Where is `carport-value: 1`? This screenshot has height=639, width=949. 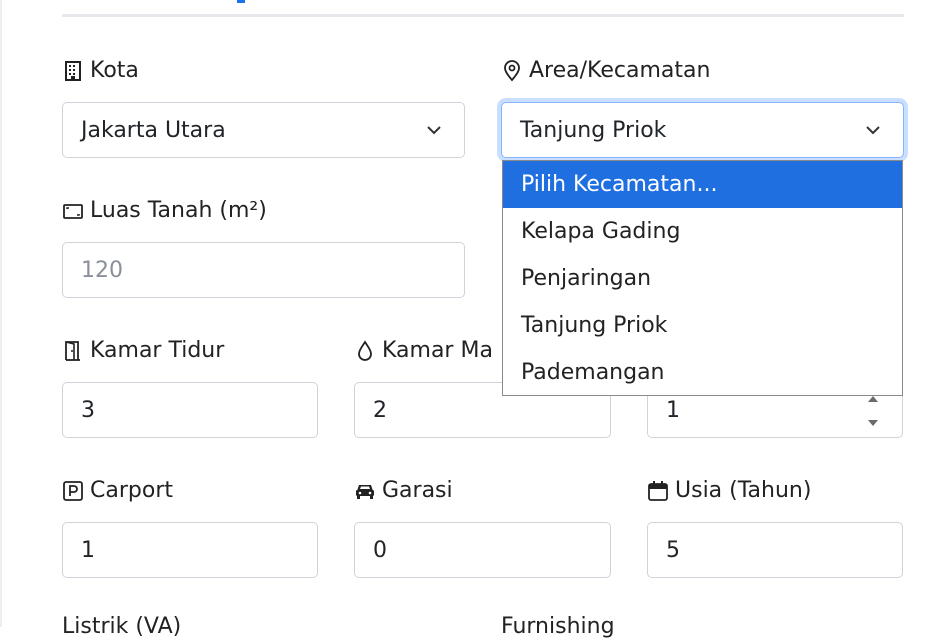
carport-value: 1 is located at coordinates (88, 550).